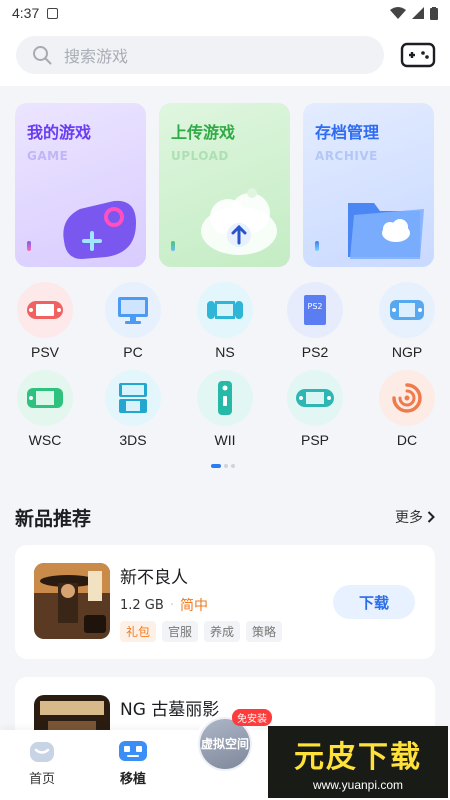  What do you see at coordinates (154, 578) in the screenshot?
I see `game-name: 新不良人` at bounding box center [154, 578].